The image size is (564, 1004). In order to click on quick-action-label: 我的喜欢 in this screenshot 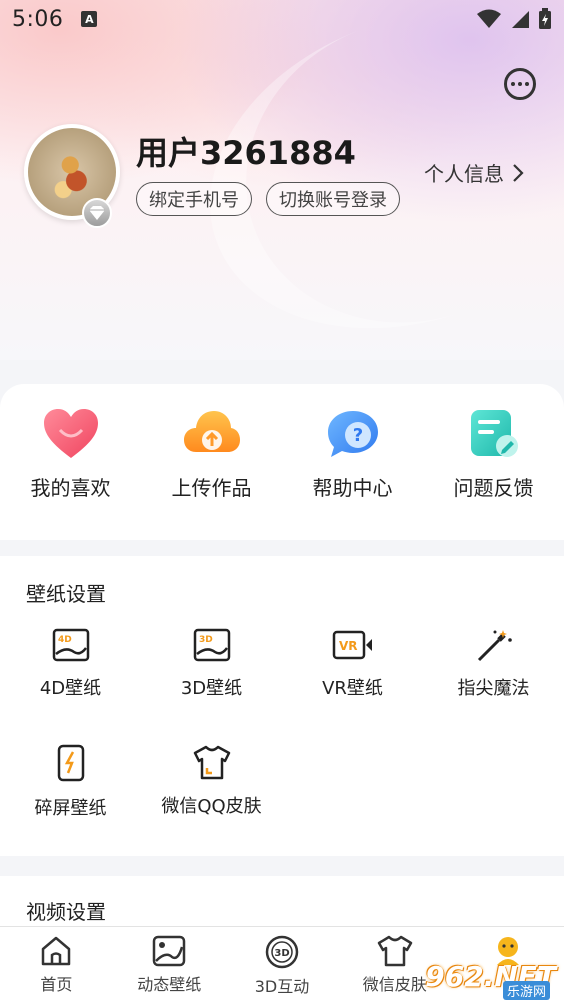, I will do `click(70, 488)`.